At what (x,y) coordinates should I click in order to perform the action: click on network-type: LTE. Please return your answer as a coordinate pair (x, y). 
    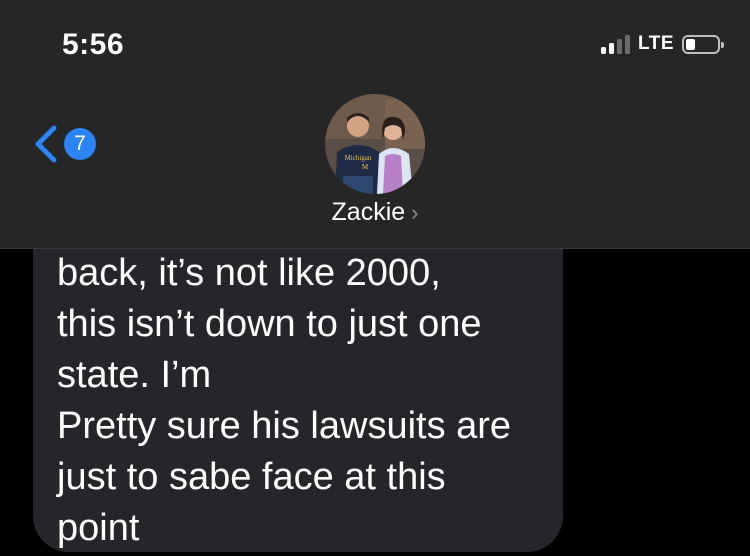
    Looking at the image, I should click on (656, 43).